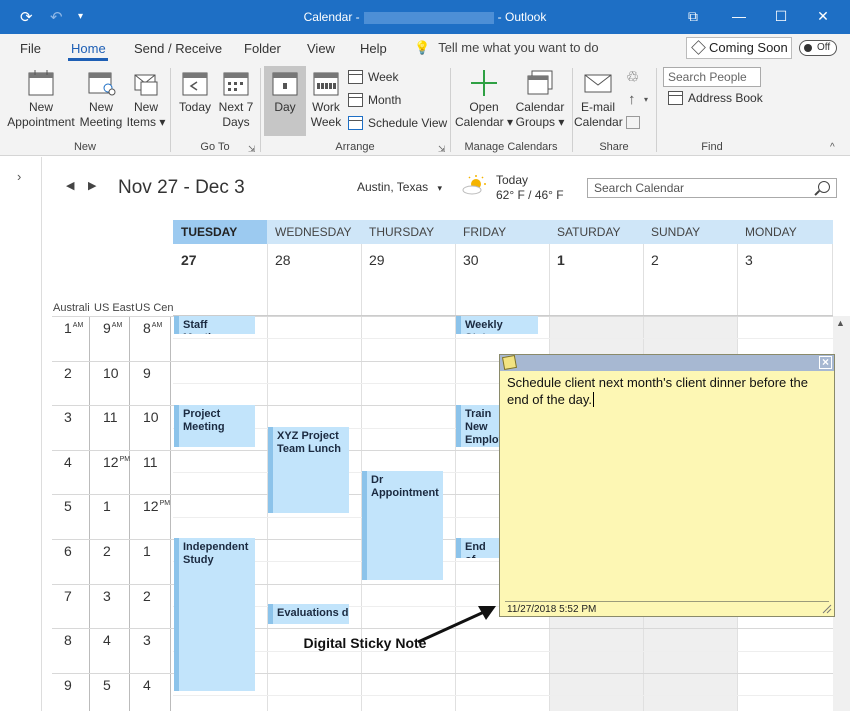 The width and height of the screenshot is (850, 711). I want to click on email-calendar-button: E-mail Calendar, so click(598, 99).